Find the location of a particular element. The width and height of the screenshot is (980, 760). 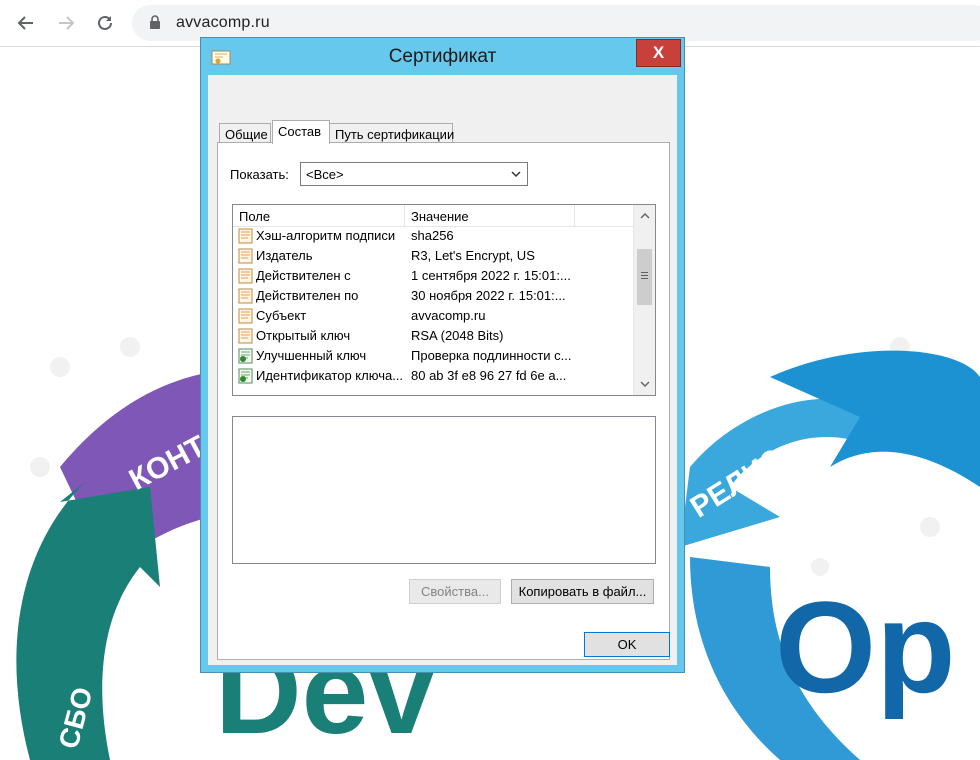

show-filter-select: <Все> is located at coordinates (414, 174).